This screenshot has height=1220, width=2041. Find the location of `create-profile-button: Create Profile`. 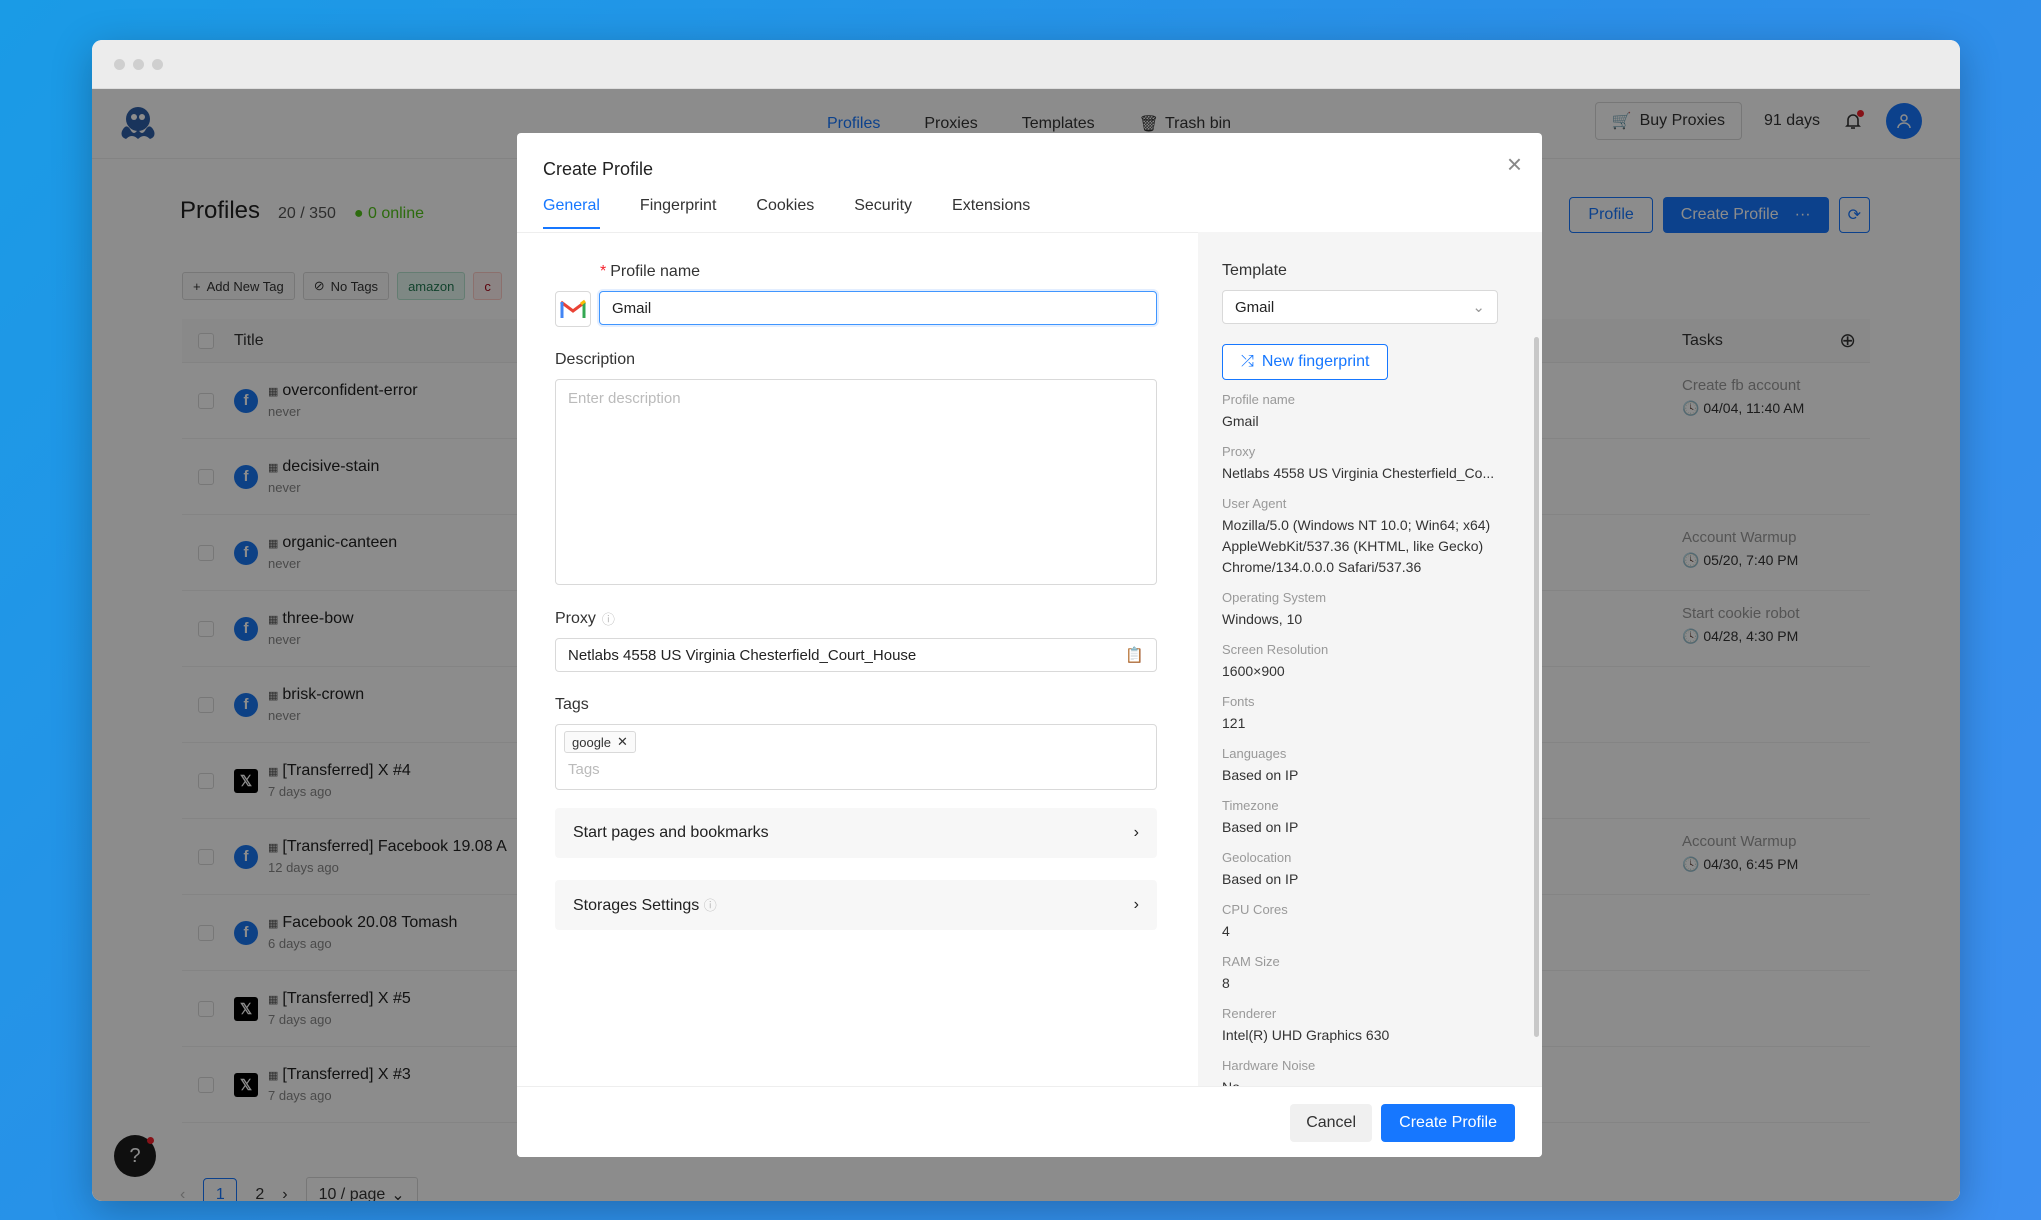

create-profile-button: Create Profile is located at coordinates (1448, 1123).